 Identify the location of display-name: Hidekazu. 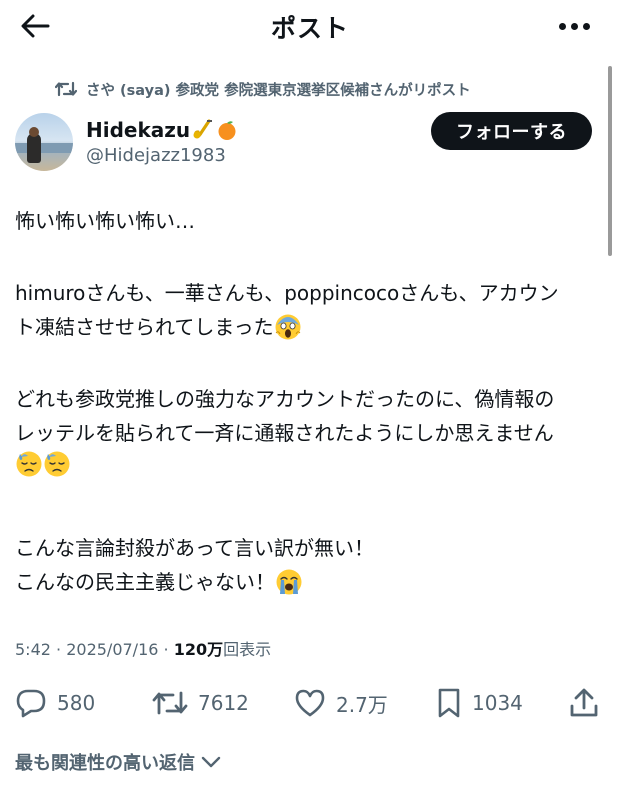
(162, 130).